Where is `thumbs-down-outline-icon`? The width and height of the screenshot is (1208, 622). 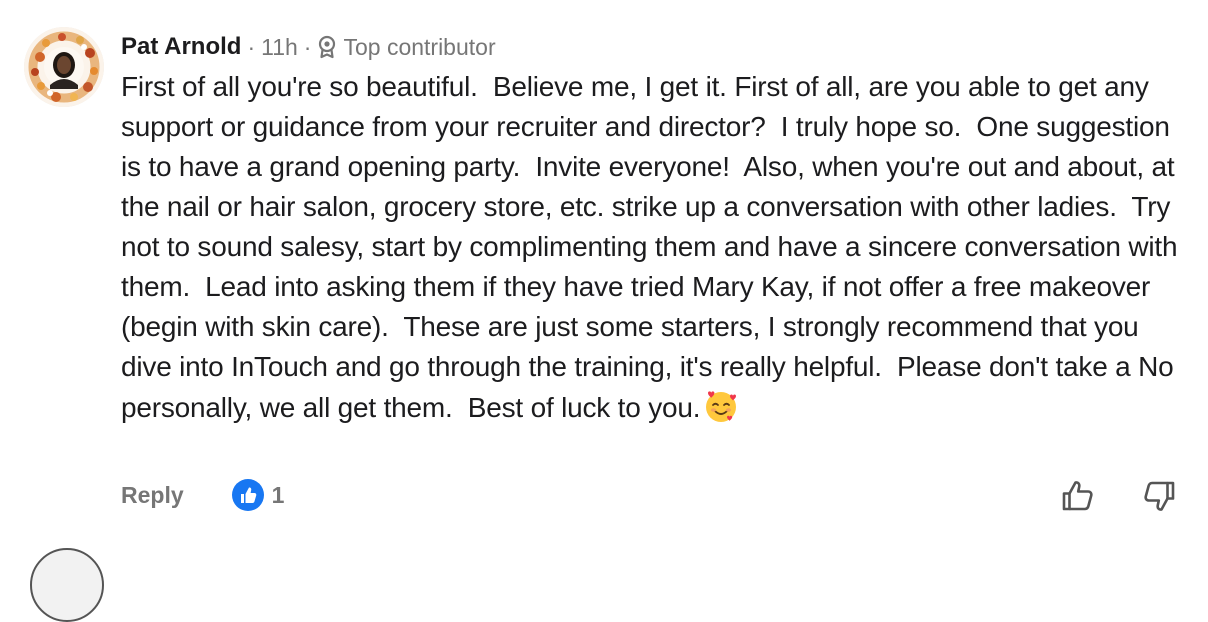
thumbs-down-outline-icon is located at coordinates (1159, 496).